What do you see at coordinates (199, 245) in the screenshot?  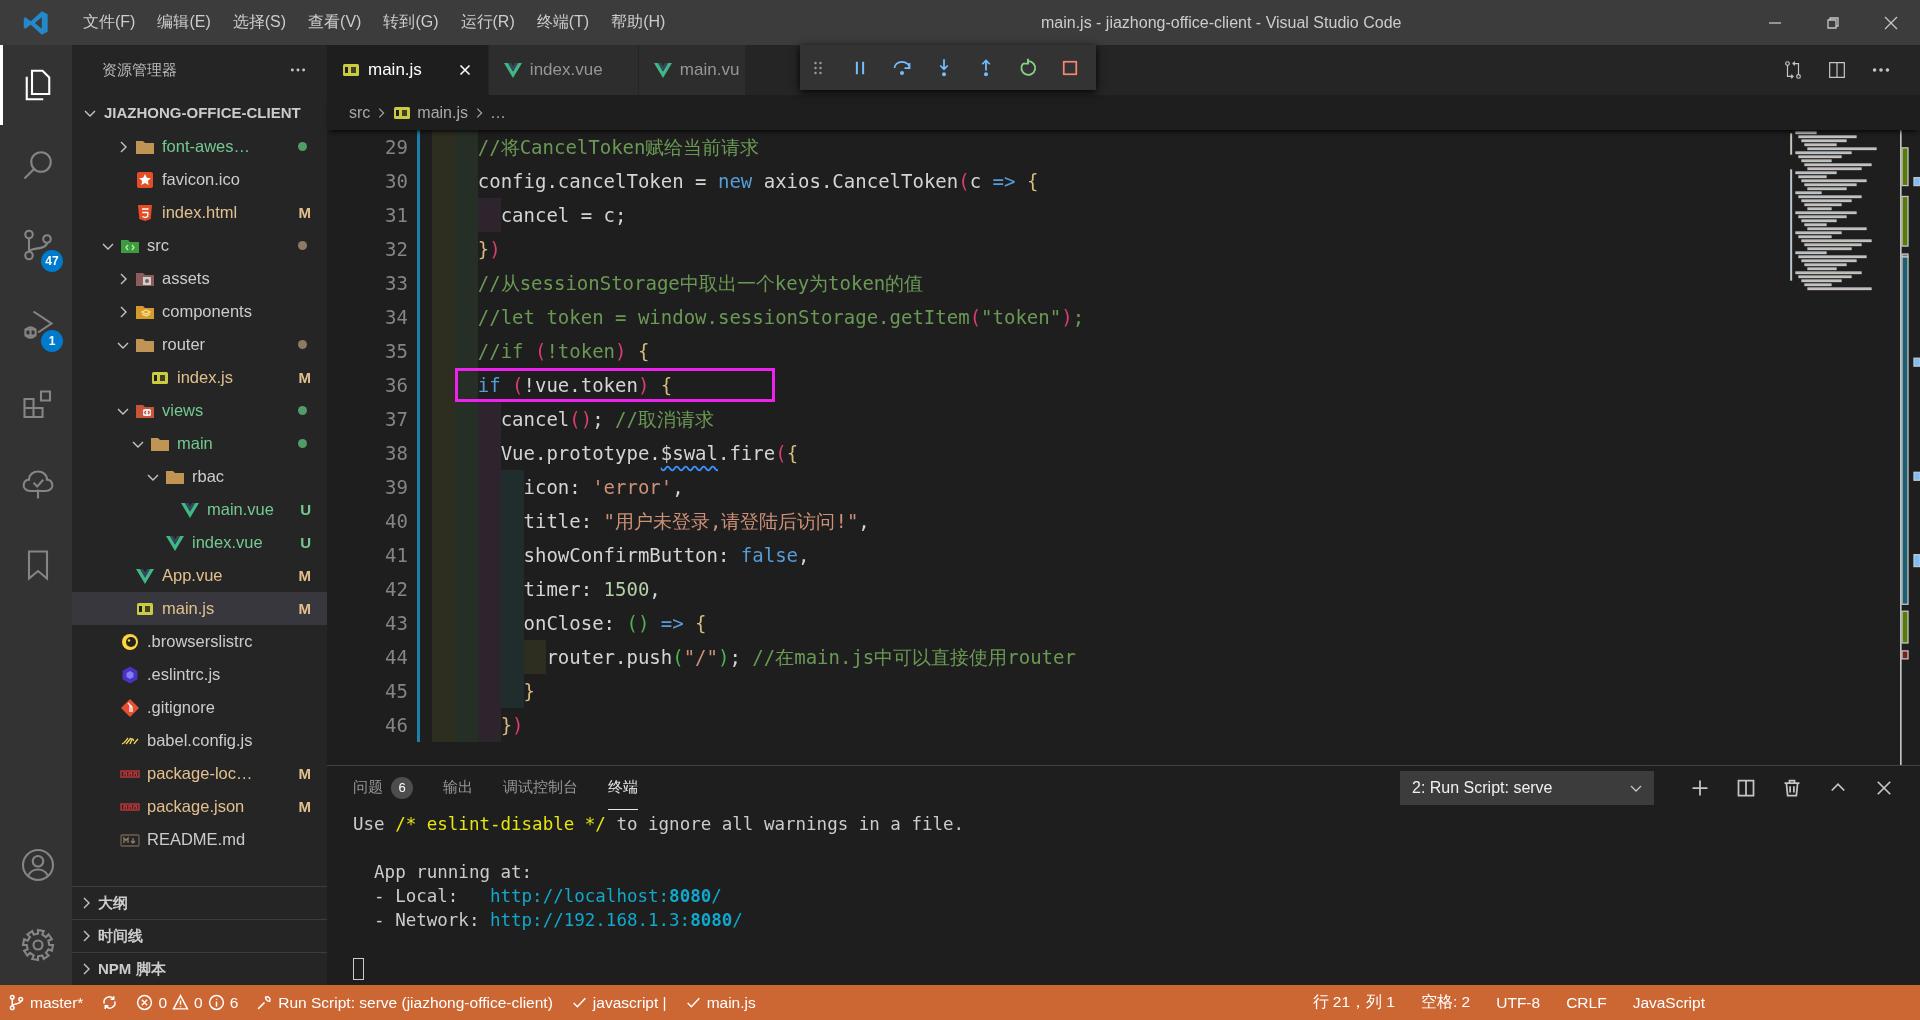 I see `folder-row: src` at bounding box center [199, 245].